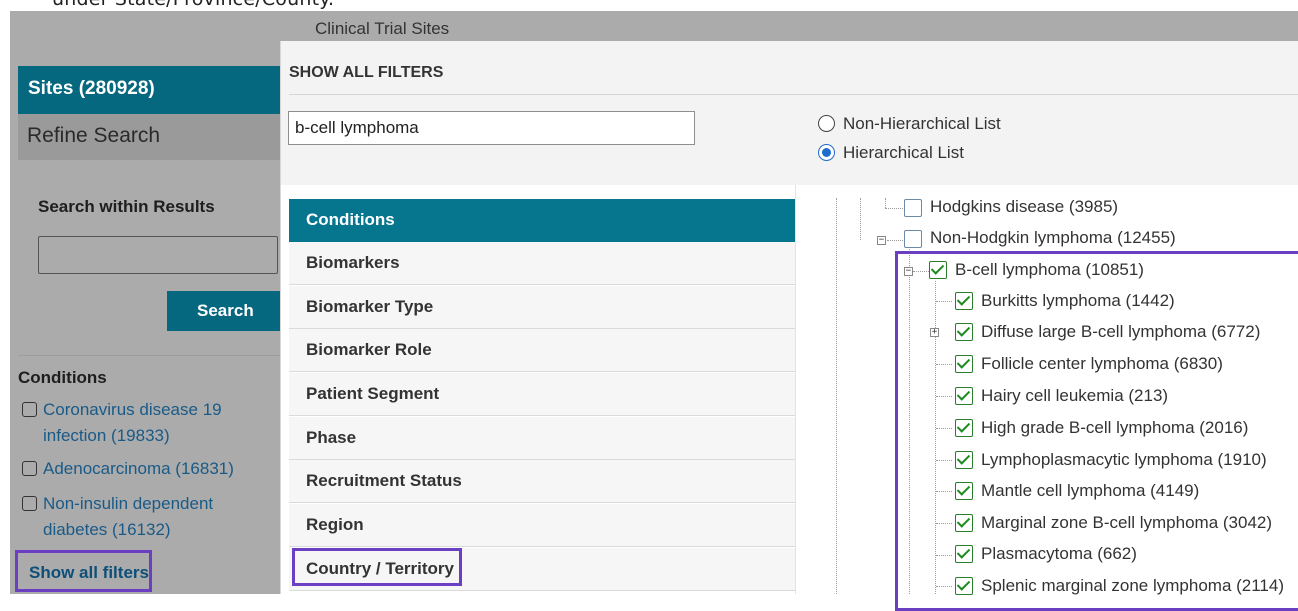 The image size is (1298, 611). I want to click on filter-category-patient-segment: Patient Segment, so click(542, 394).